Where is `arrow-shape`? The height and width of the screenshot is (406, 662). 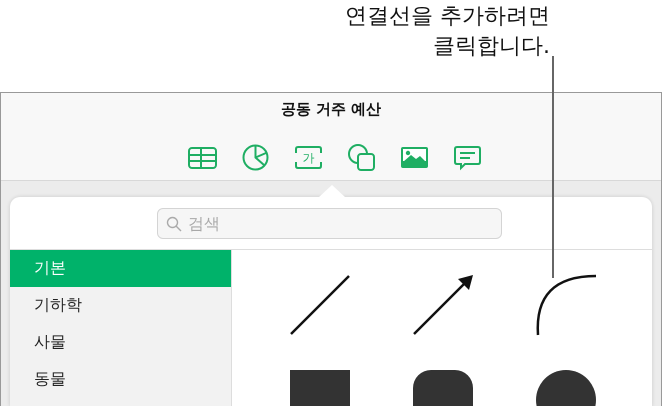 arrow-shape is located at coordinates (443, 305).